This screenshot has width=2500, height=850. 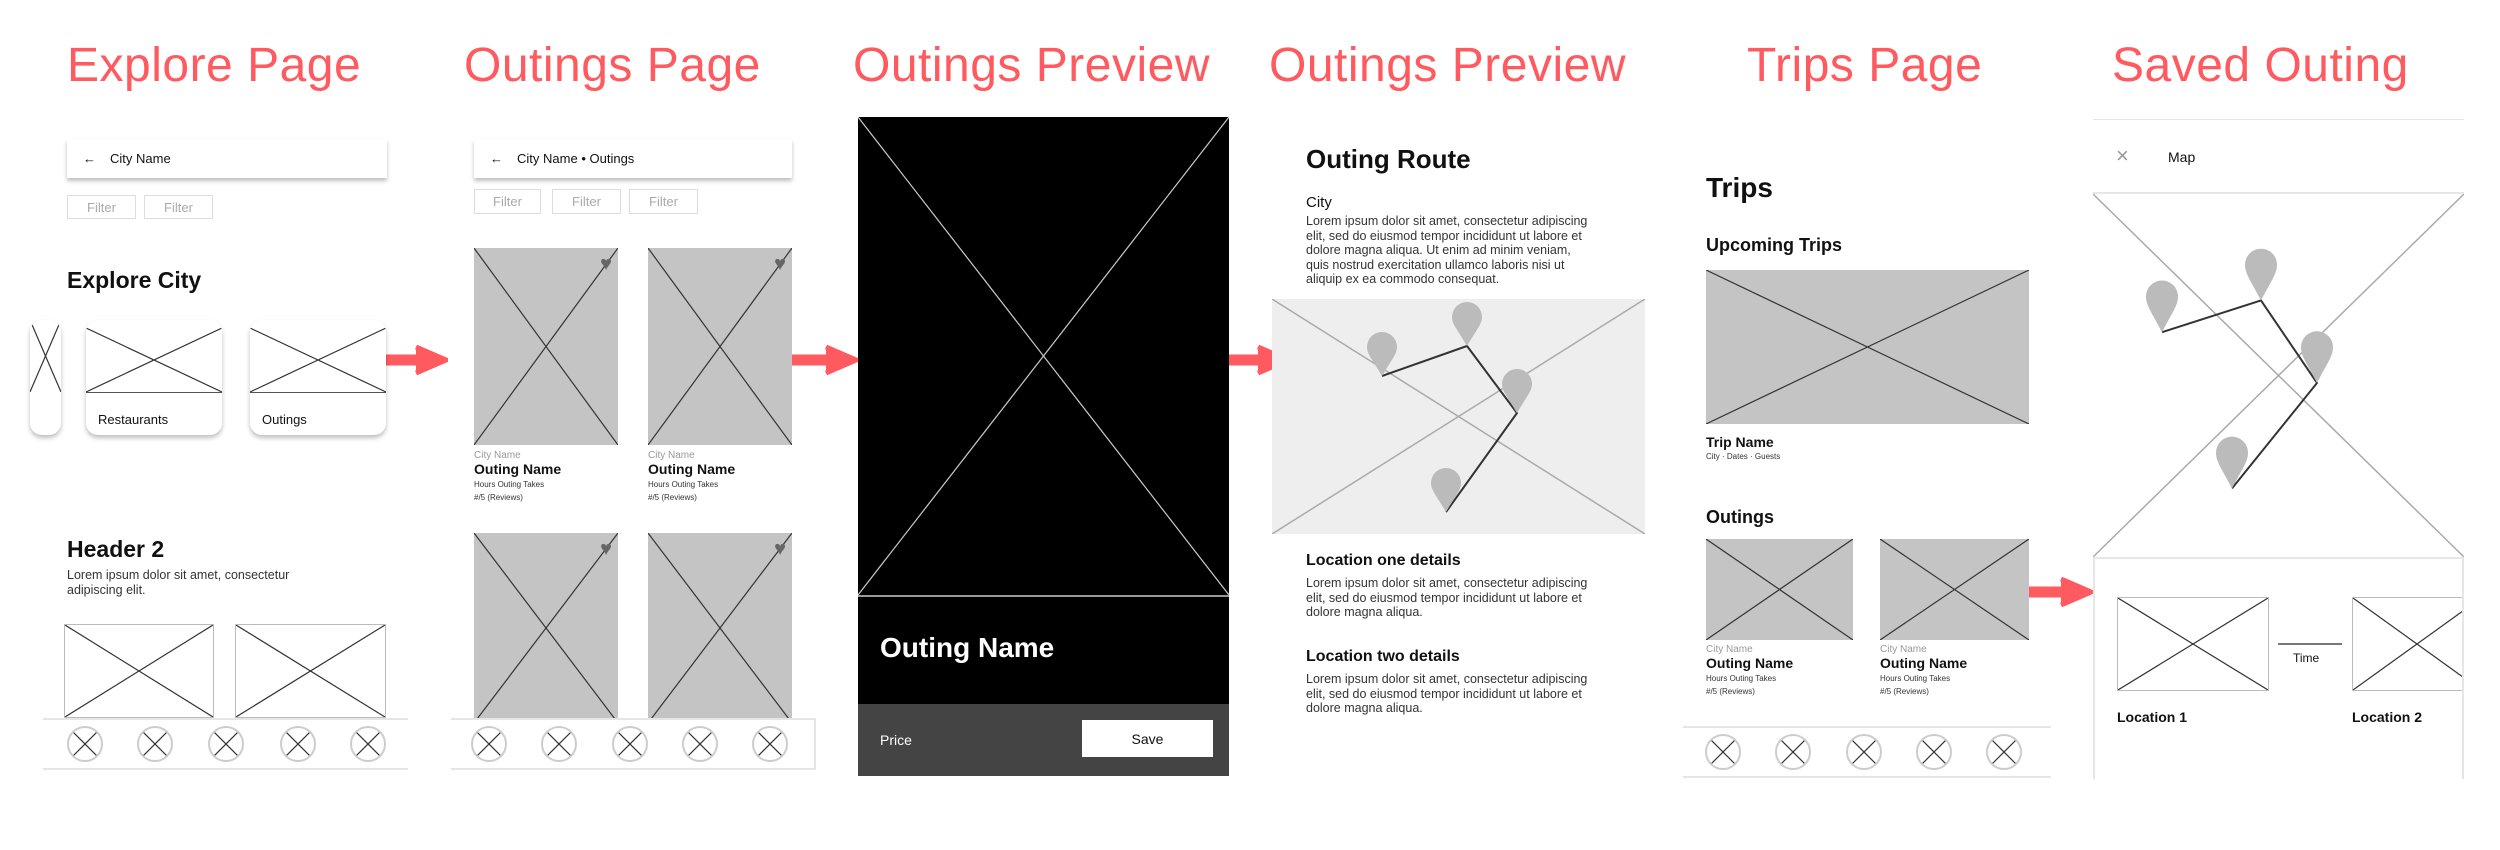 What do you see at coordinates (1740, 442) in the screenshot?
I see `trip-name: Trip Name` at bounding box center [1740, 442].